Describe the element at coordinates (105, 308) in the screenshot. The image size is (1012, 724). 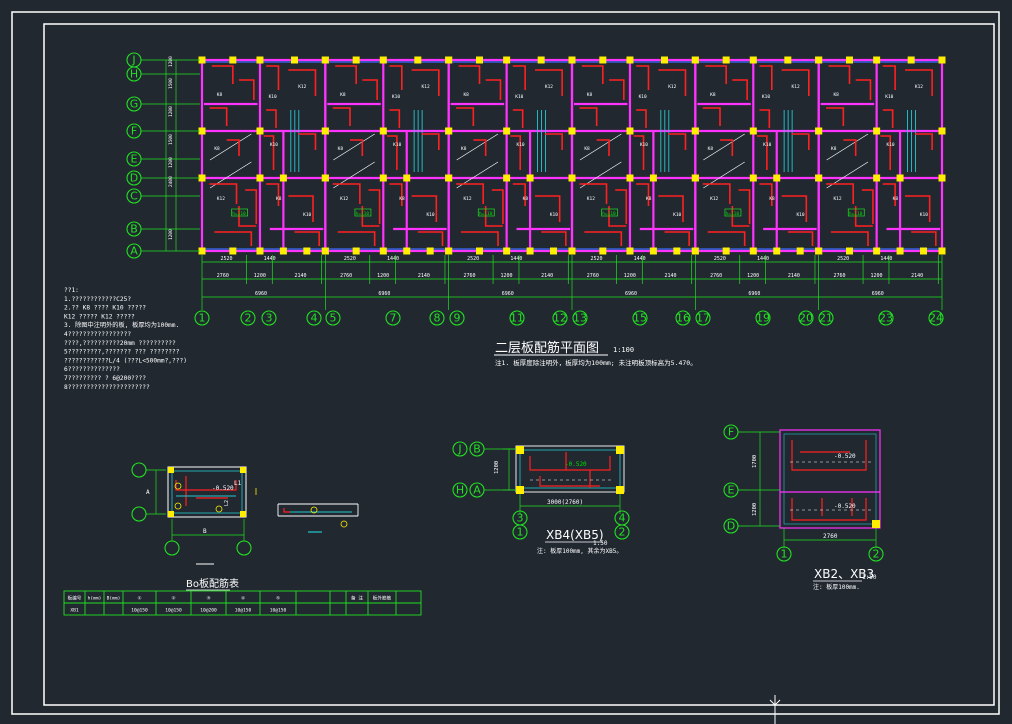
I see `note-line: 2.?? K8 ???? K10 ?????` at that location.